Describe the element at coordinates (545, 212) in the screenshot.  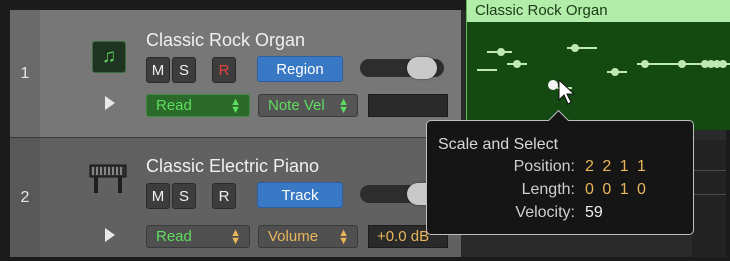
I see `velocity-label: Velocity:` at that location.